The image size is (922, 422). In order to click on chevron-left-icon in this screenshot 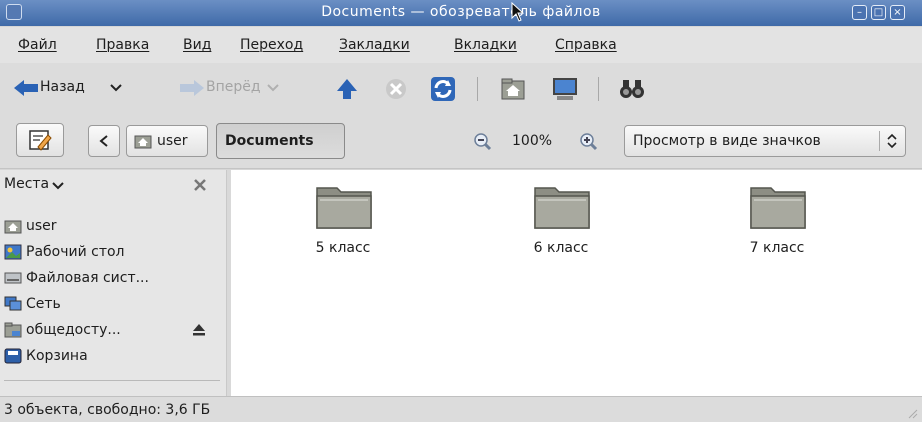, I will do `click(103, 141)`.